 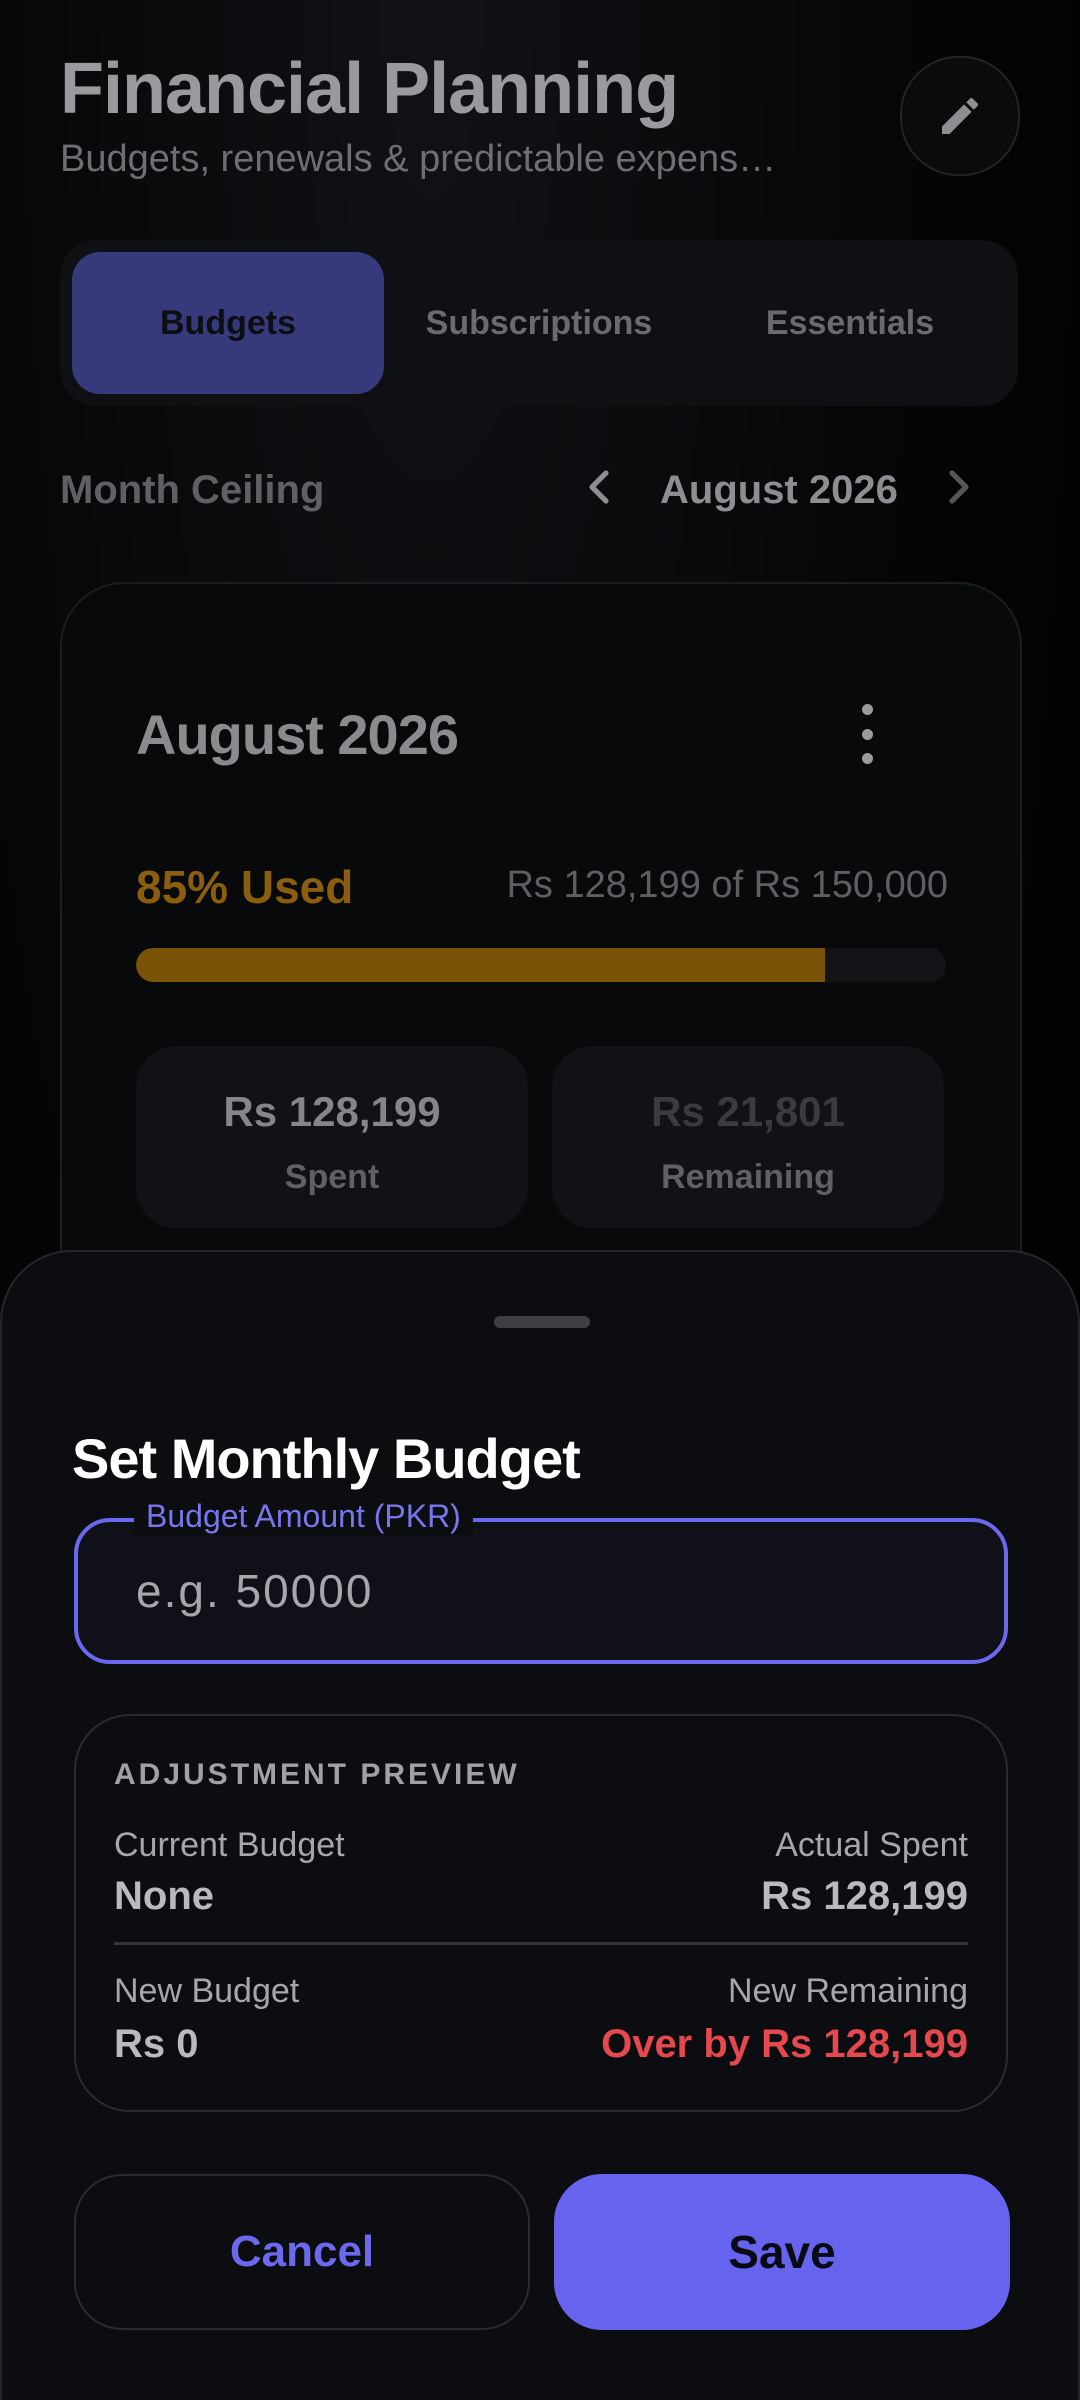 I want to click on actual-spent-value: Rs 128,199, so click(x=864, y=1896).